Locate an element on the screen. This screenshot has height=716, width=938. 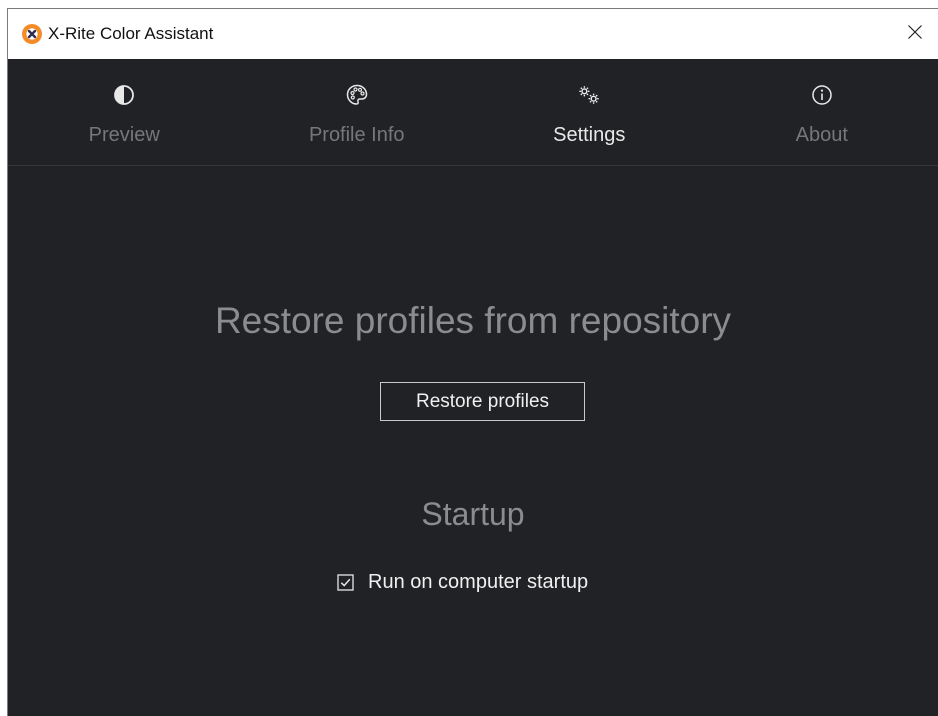
startup-section-title: Startup is located at coordinates (473, 514).